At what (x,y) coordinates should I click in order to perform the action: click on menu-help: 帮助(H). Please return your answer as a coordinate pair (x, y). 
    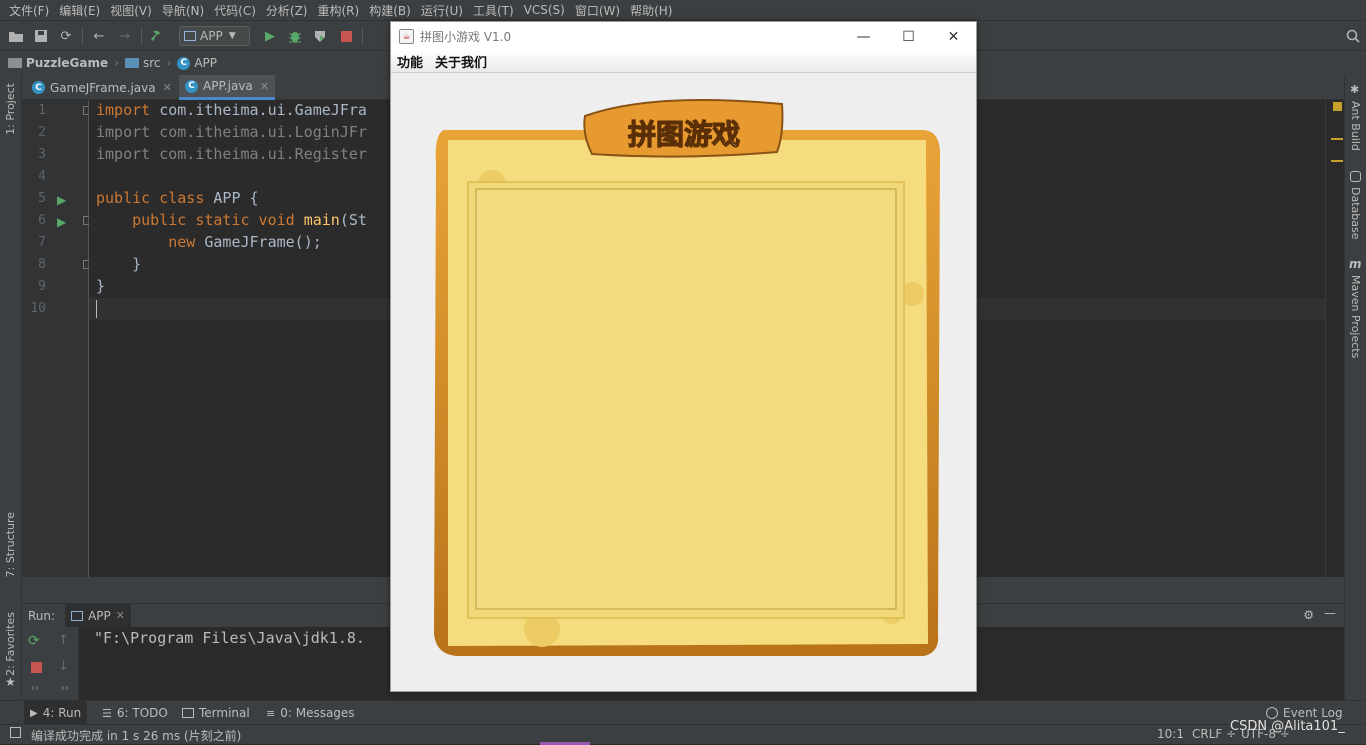
    Looking at the image, I should click on (651, 10).